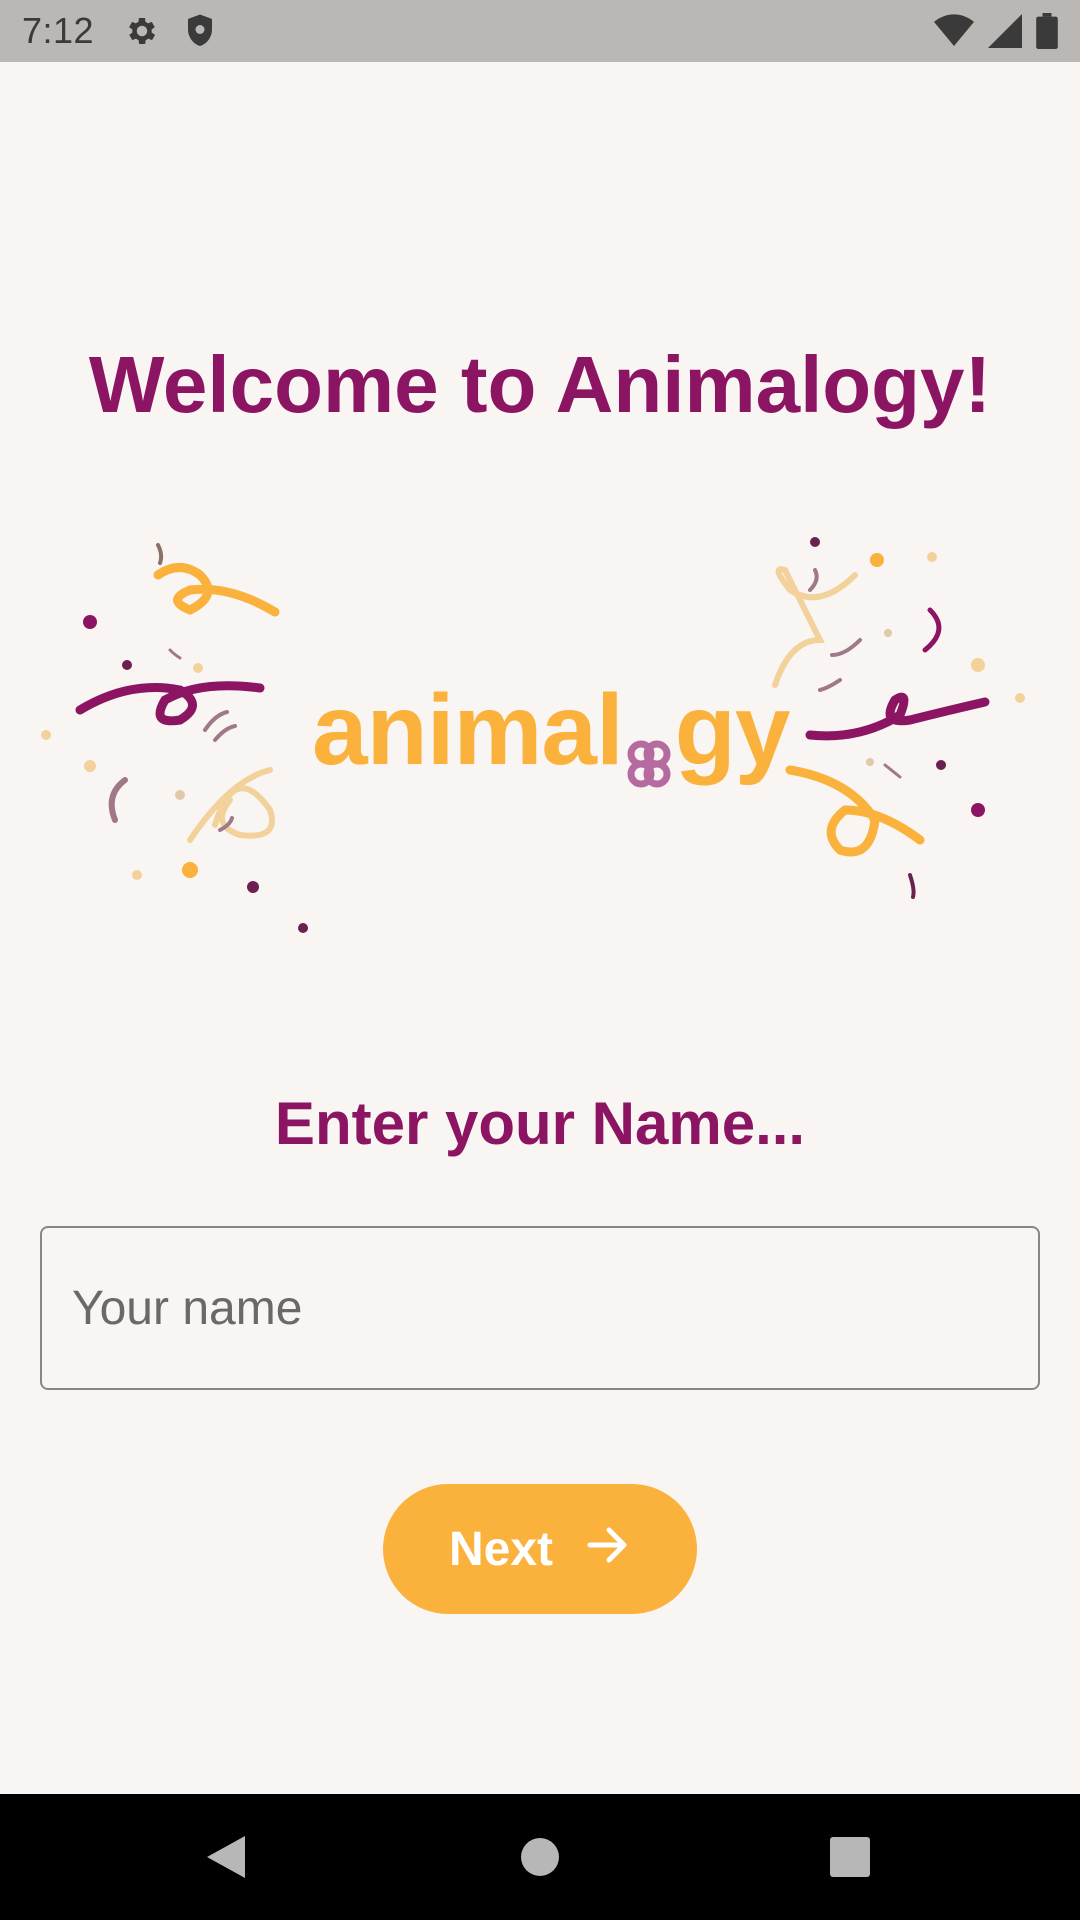 This screenshot has height=1920, width=1080. I want to click on status-left-icons, so click(170, 31).